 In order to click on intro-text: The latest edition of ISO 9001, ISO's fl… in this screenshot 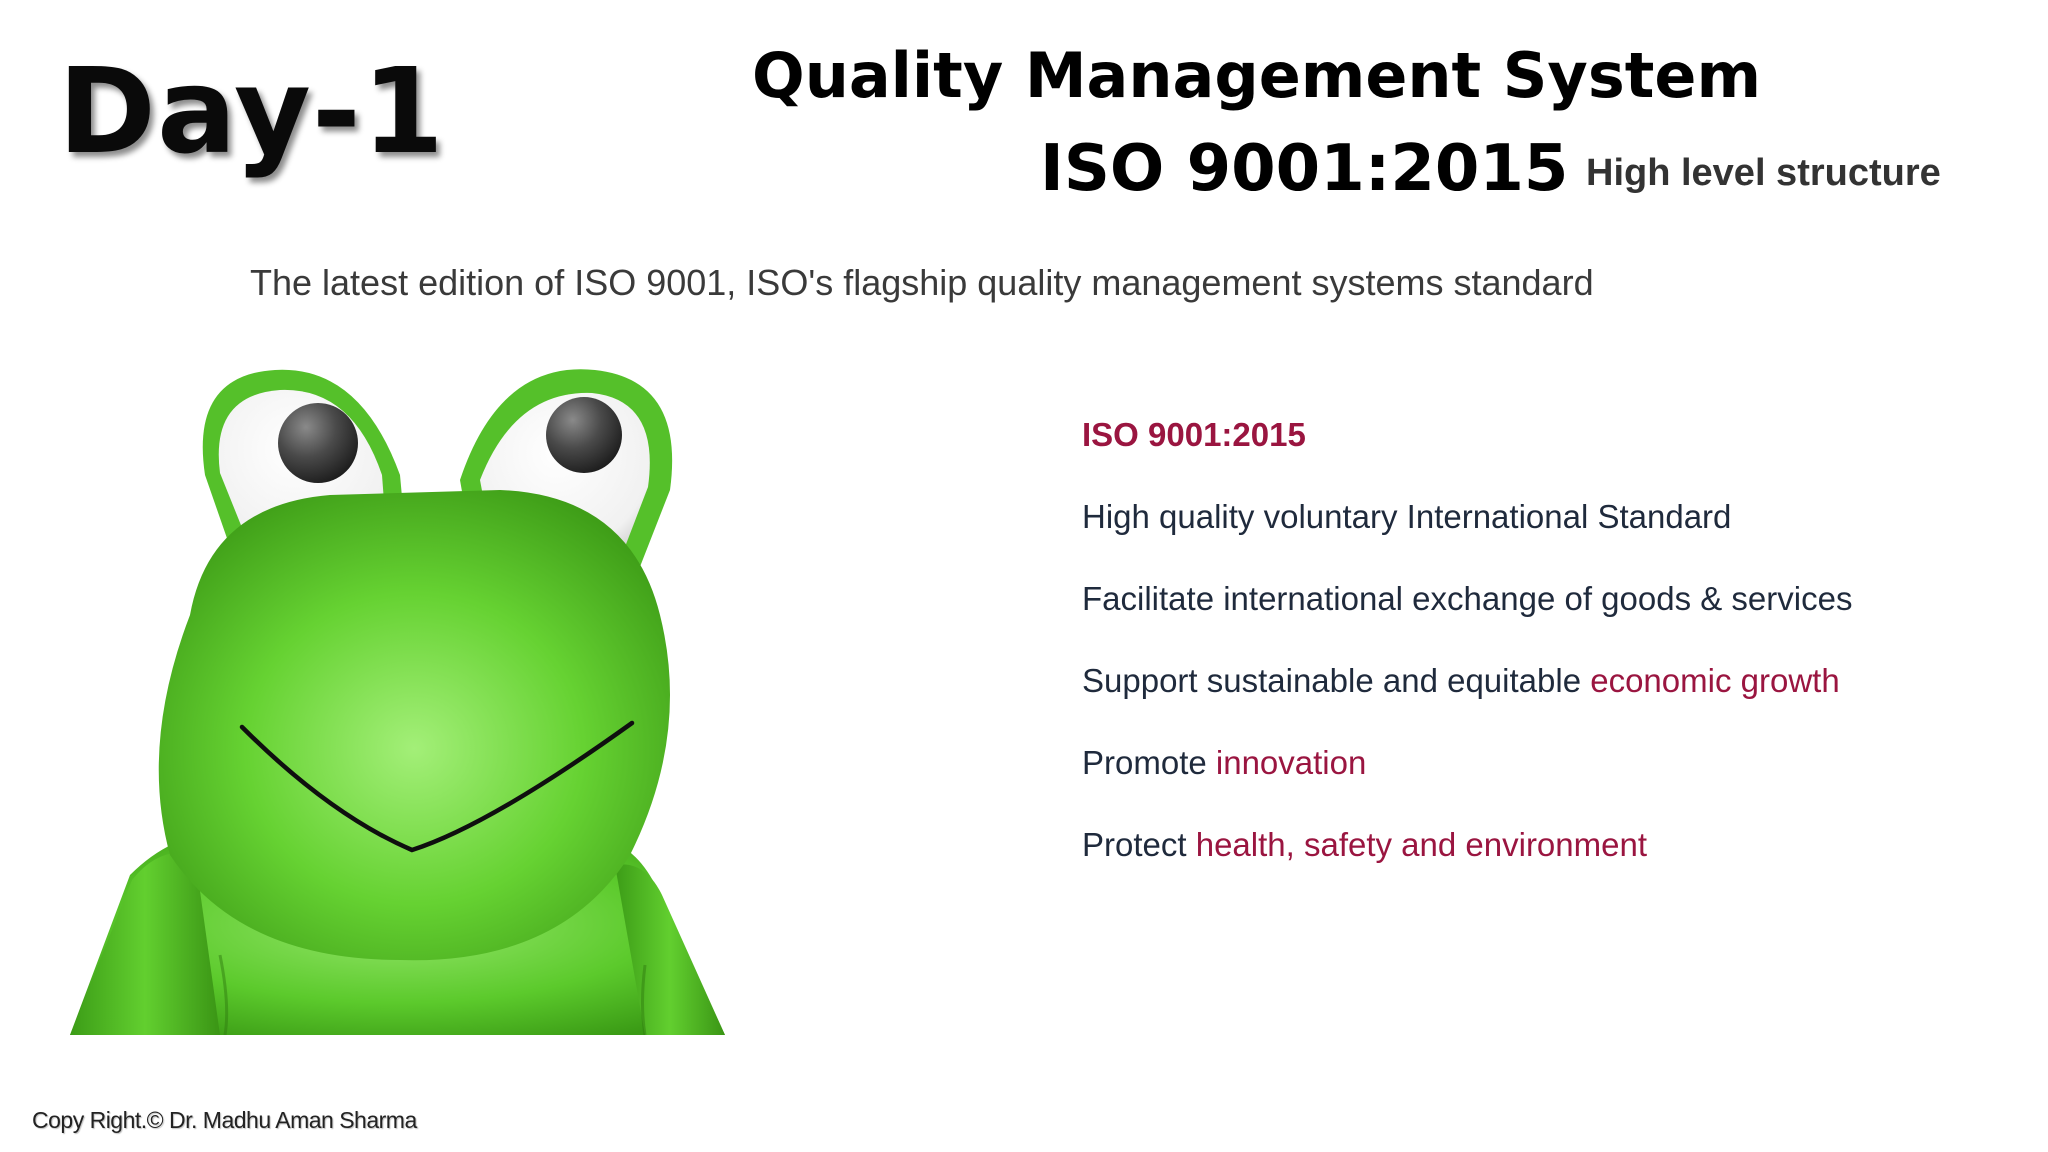, I will do `click(922, 282)`.